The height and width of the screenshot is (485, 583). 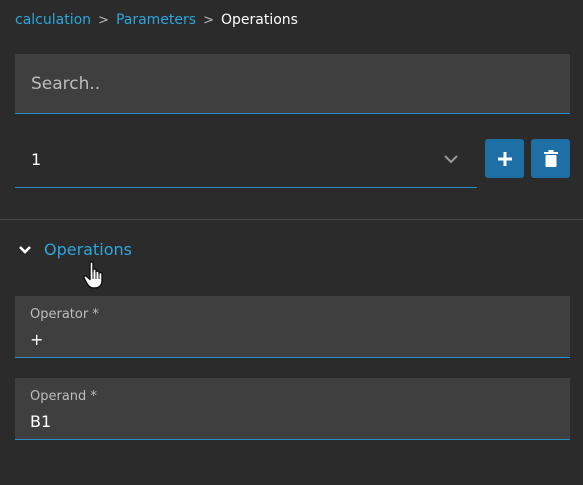 I want to click on operand-label: Operand *, so click(x=63, y=396).